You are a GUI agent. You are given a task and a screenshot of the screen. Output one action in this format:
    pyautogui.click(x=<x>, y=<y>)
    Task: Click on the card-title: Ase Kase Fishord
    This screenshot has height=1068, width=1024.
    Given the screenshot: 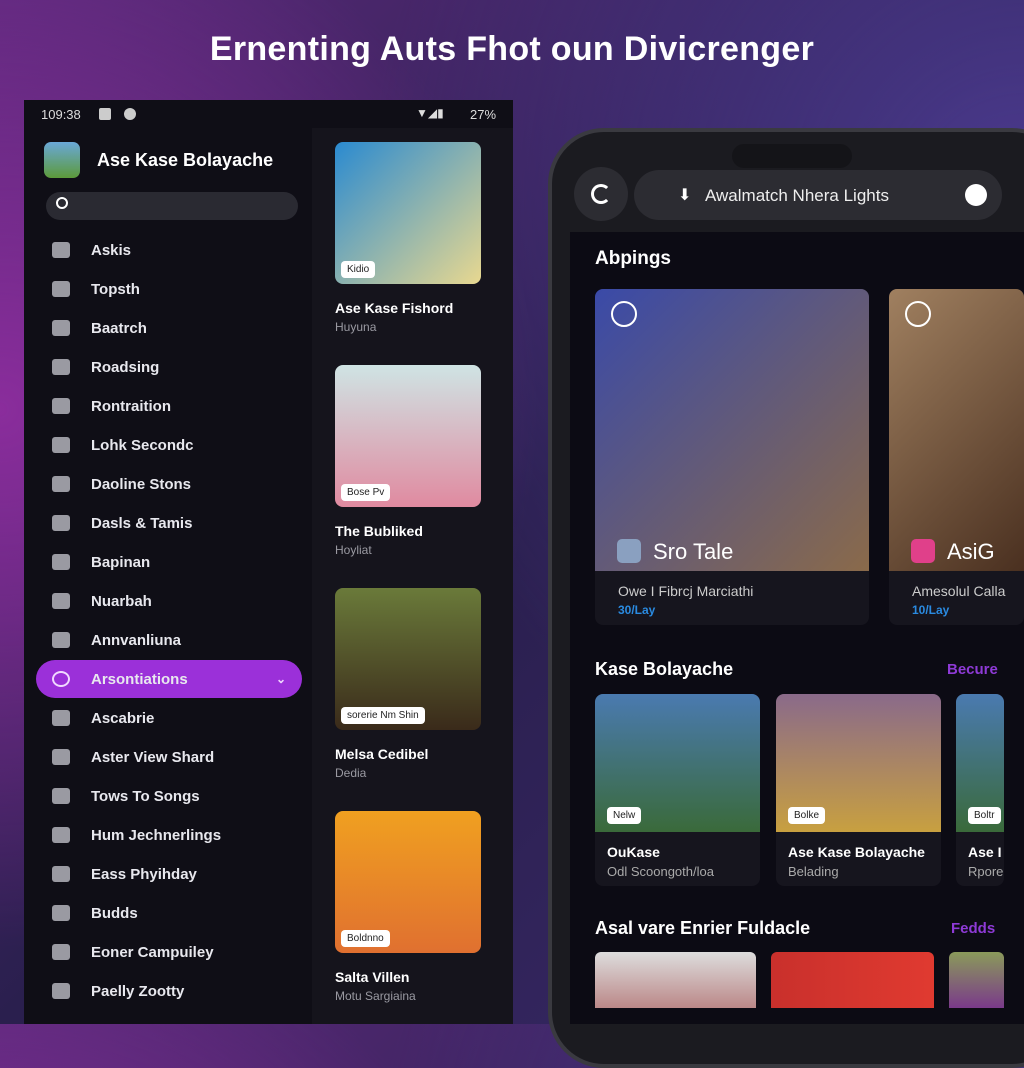 What is the action you would take?
    pyautogui.click(x=394, y=308)
    